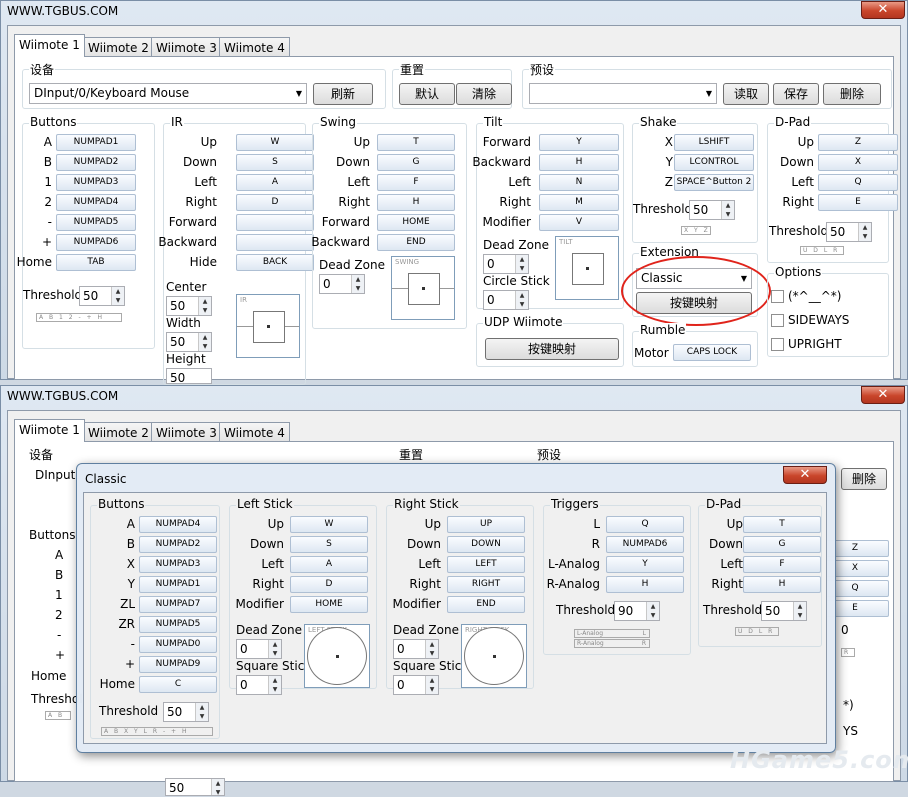  I want to click on classic-button-x-key: NUMPAD3, so click(178, 564).